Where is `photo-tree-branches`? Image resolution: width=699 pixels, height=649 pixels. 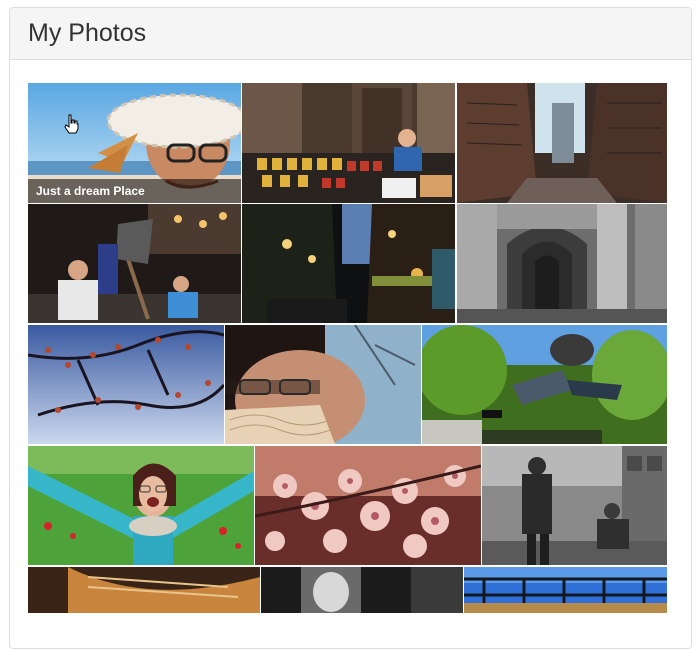
photo-tree-branches is located at coordinates (126, 384).